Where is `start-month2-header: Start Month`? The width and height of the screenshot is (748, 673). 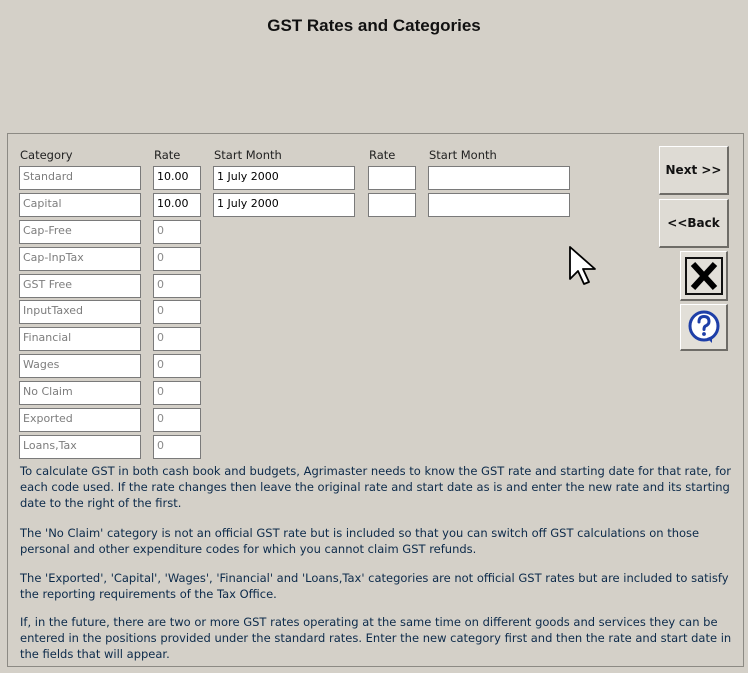
start-month2-header: Start Month is located at coordinates (463, 155).